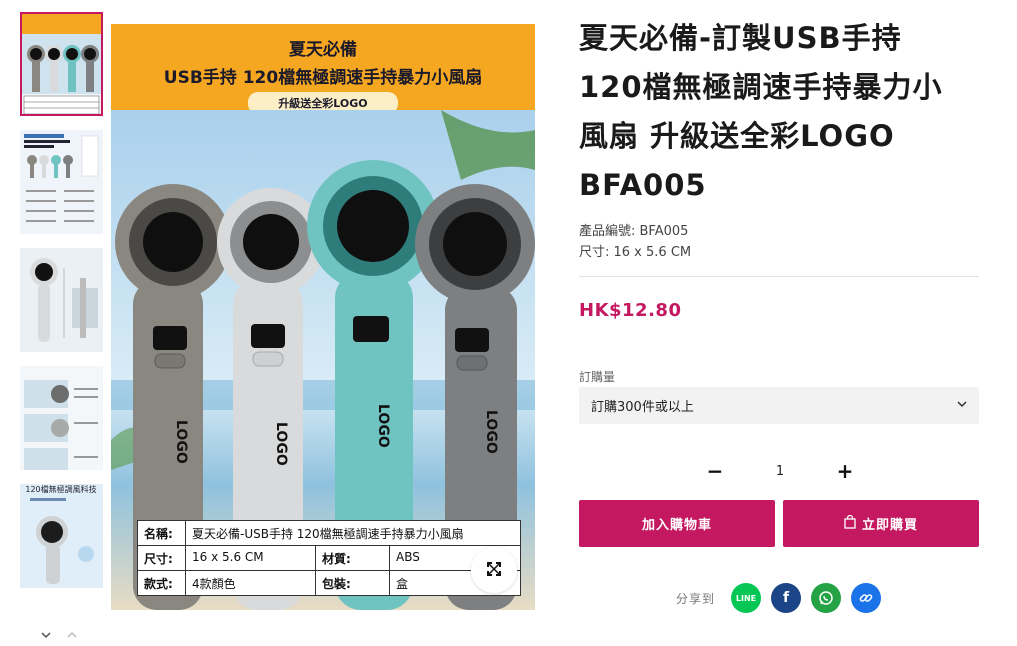 This screenshot has width=1017, height=646. I want to click on banner-line-2: USB手持 120檔無極調速手持暴力小風扇, so click(323, 78).